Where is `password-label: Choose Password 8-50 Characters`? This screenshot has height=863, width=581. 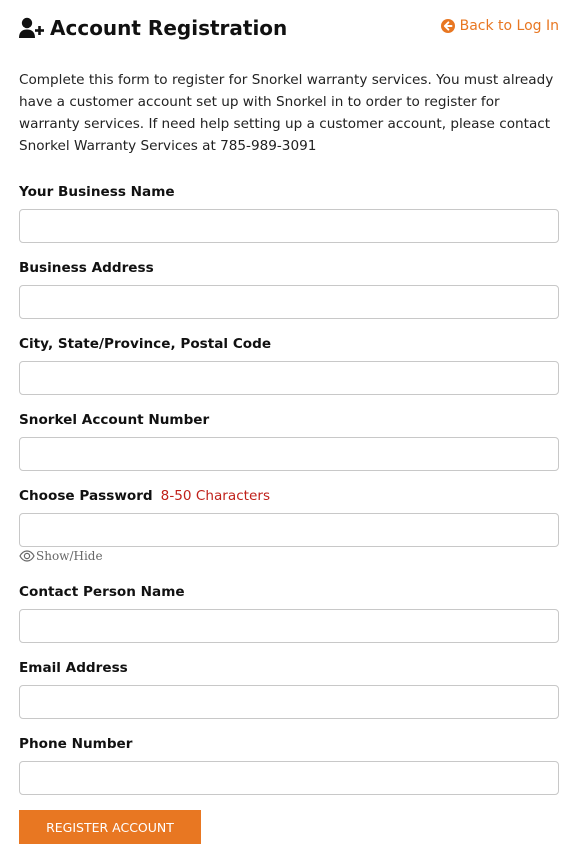 password-label: Choose Password 8-50 Characters is located at coordinates (289, 496).